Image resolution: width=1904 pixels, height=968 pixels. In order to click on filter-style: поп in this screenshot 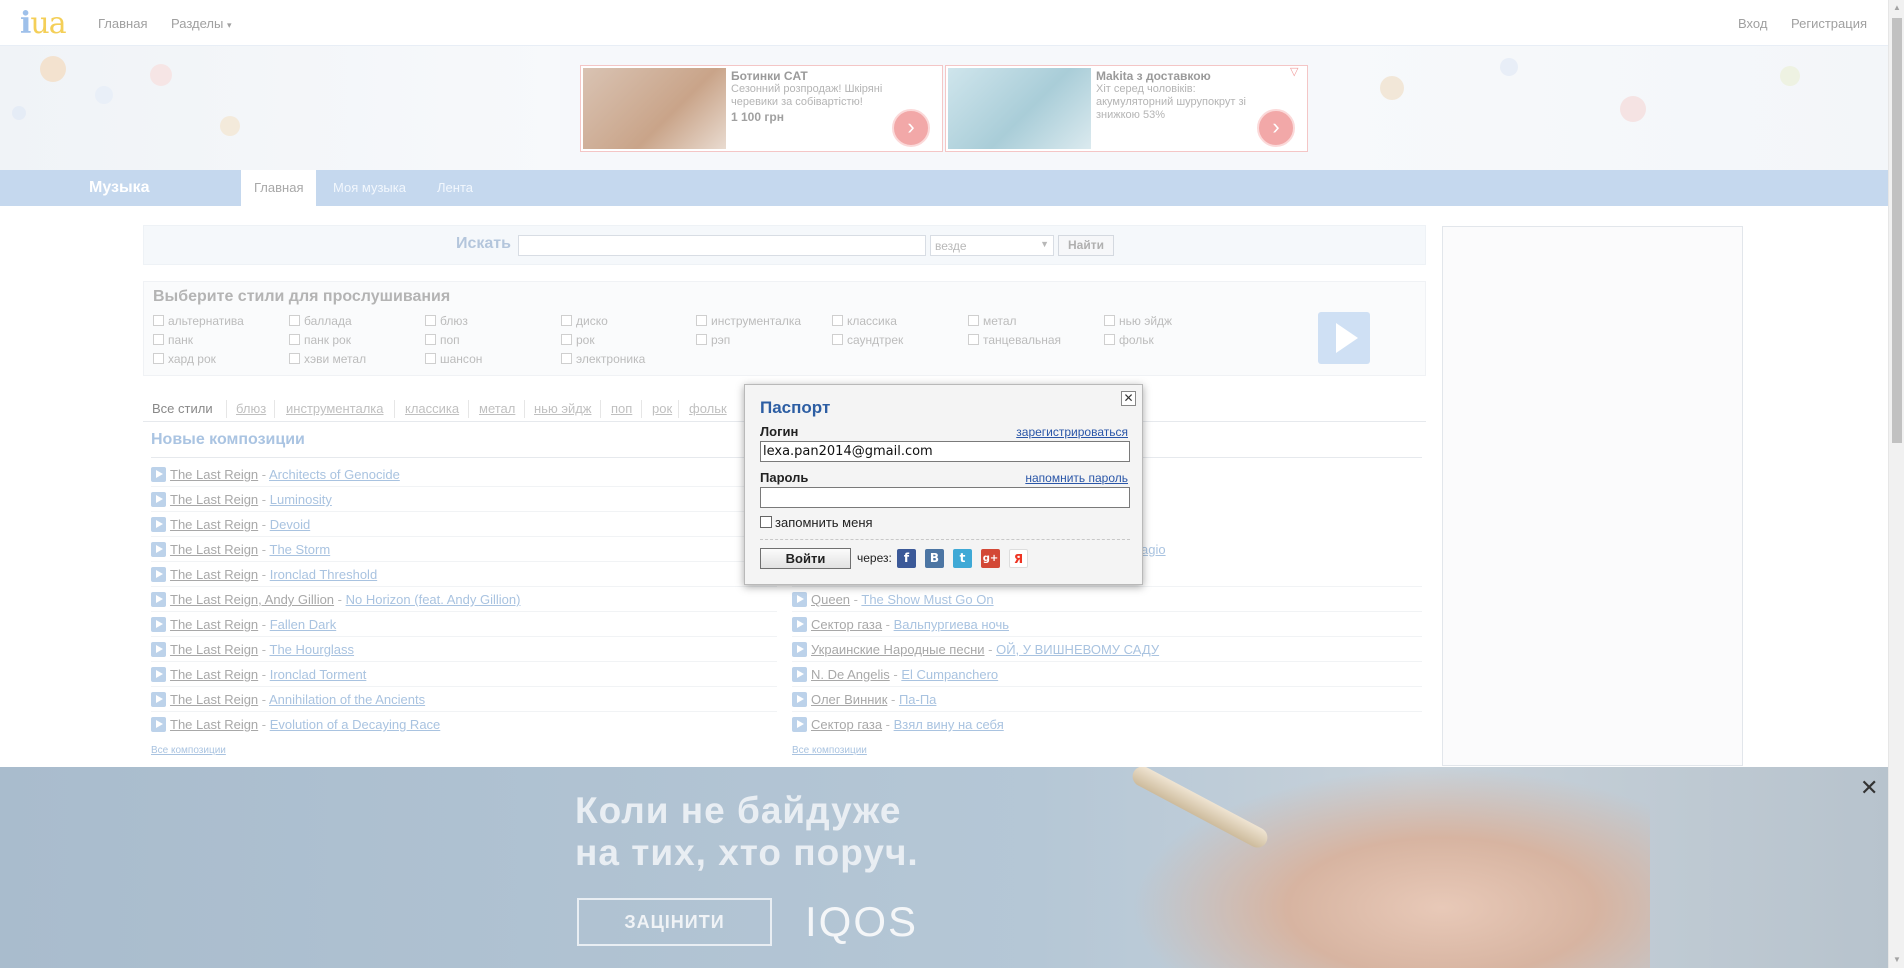, I will do `click(621, 408)`.